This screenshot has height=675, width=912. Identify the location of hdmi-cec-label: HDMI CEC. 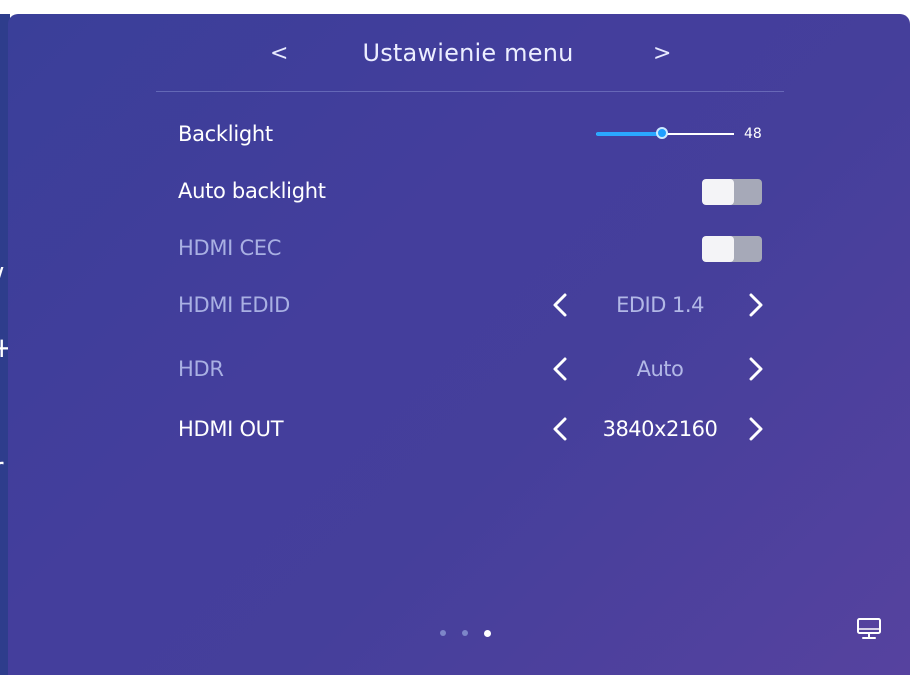
(230, 248).